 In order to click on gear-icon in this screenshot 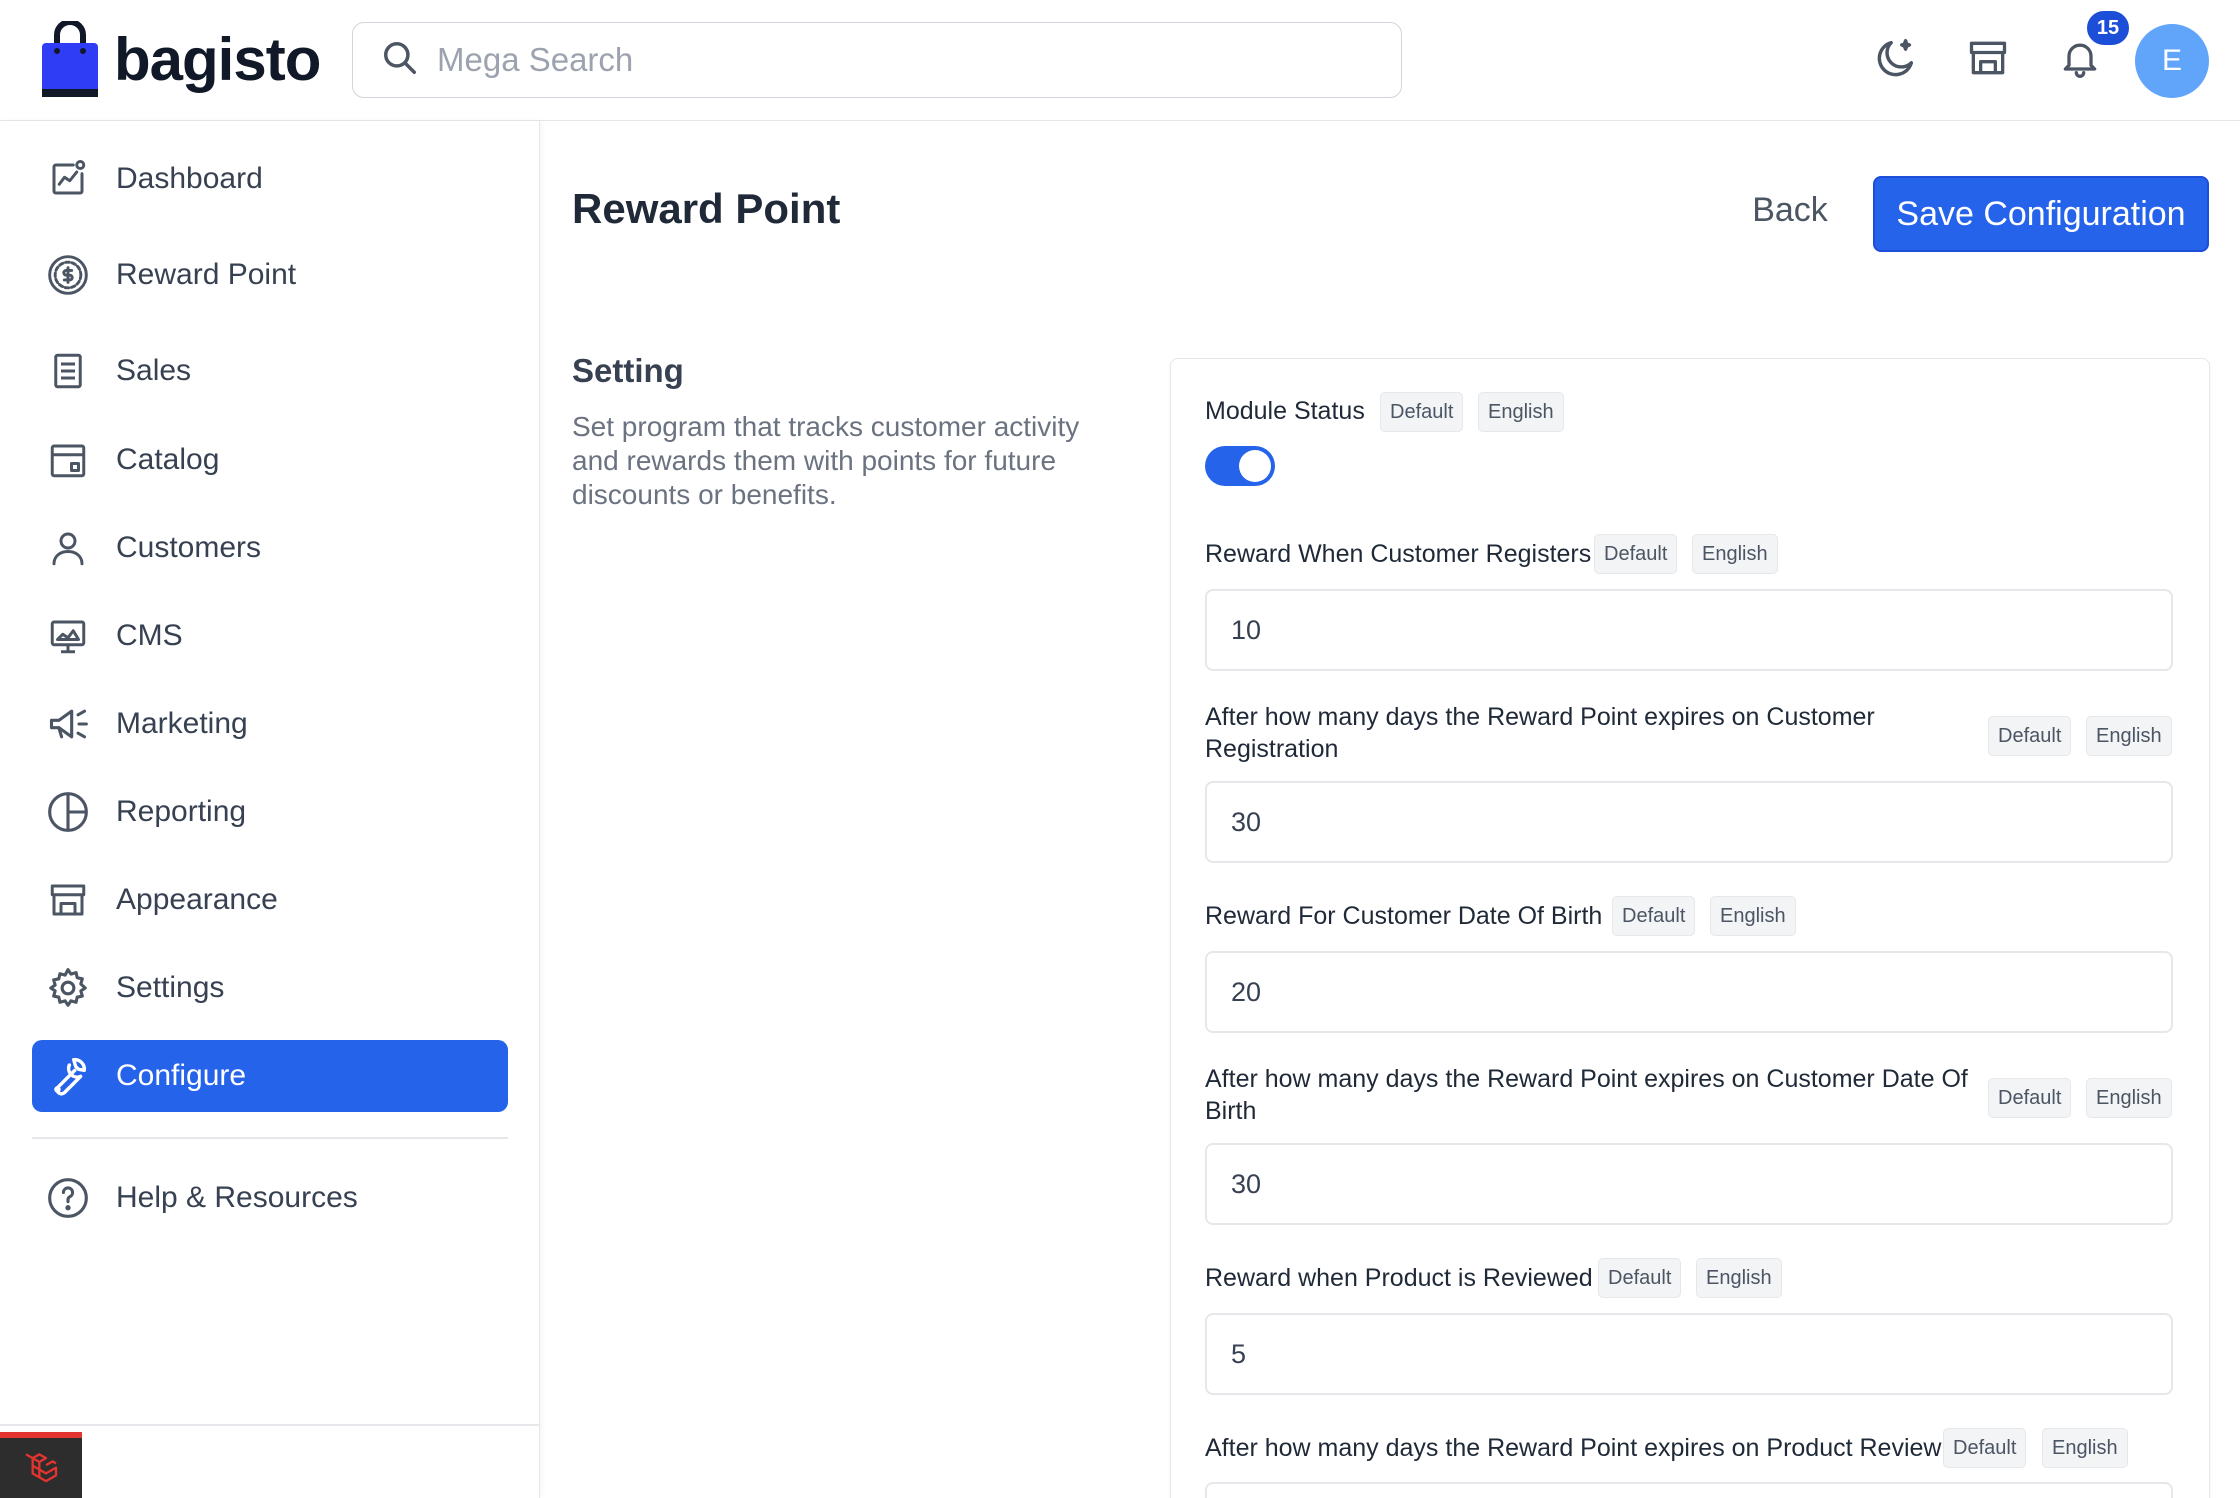, I will do `click(68, 988)`.